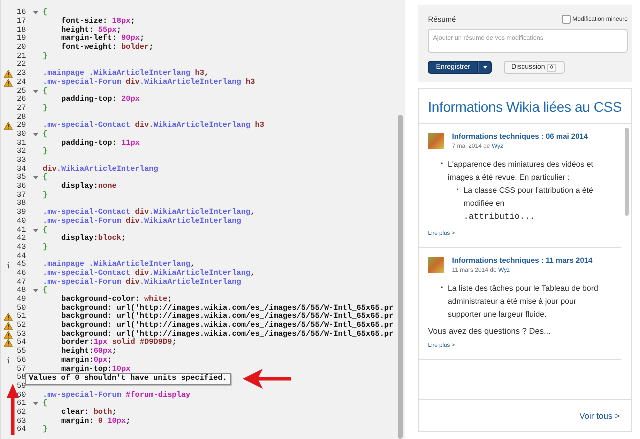  I want to click on module-title: Informations Wikia liées au CSS, so click(525, 106).